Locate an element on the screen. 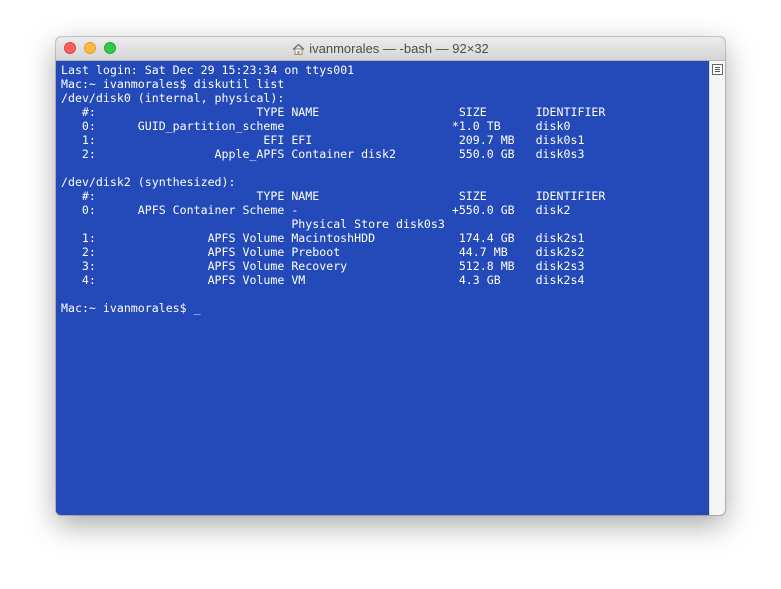 This screenshot has height=589, width=781. prompt-line: Mac:~ ivanmorales$ _ is located at coordinates (385, 308).